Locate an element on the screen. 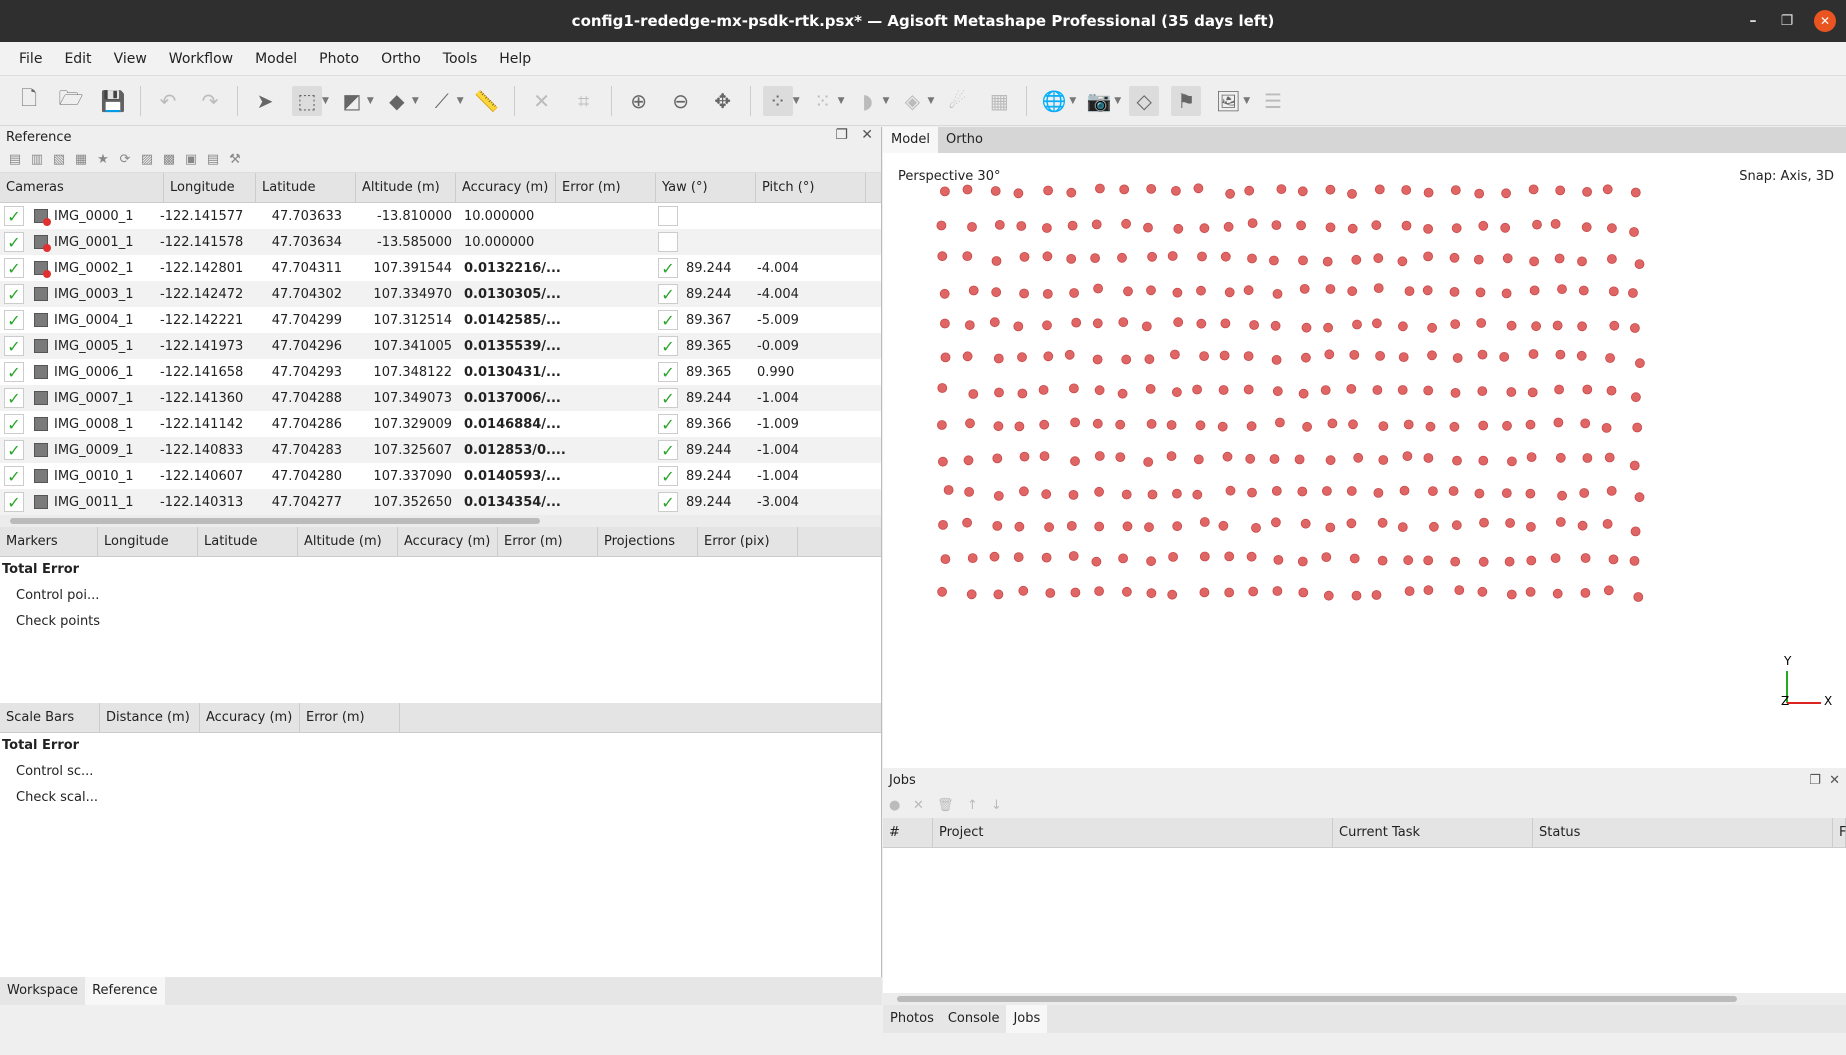 This screenshot has height=1055, width=1846. view-estimated-icon: ▩ is located at coordinates (169, 159).